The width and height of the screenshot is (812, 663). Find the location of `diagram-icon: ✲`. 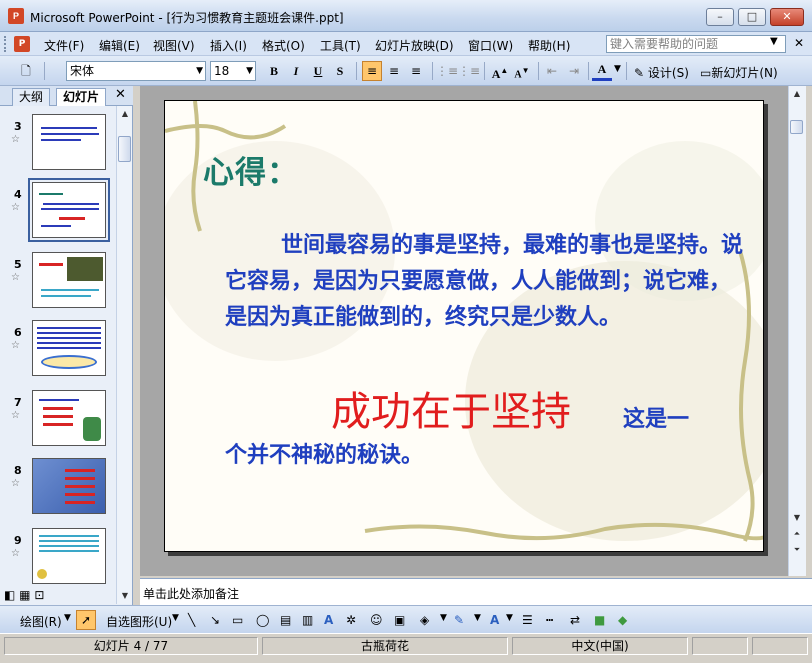

diagram-icon: ✲ is located at coordinates (351, 620).